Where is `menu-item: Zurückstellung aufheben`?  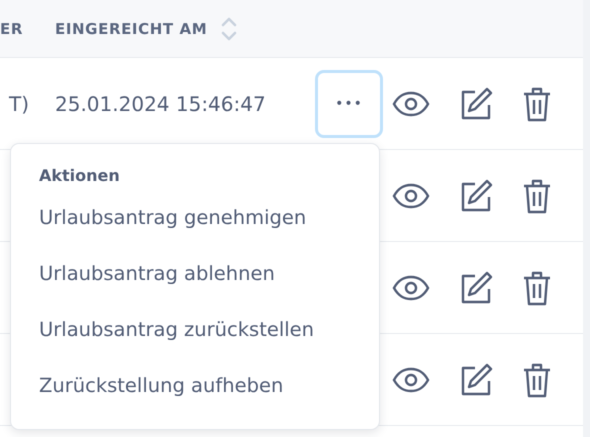
menu-item: Zurückstellung aufheben is located at coordinates (161, 400).